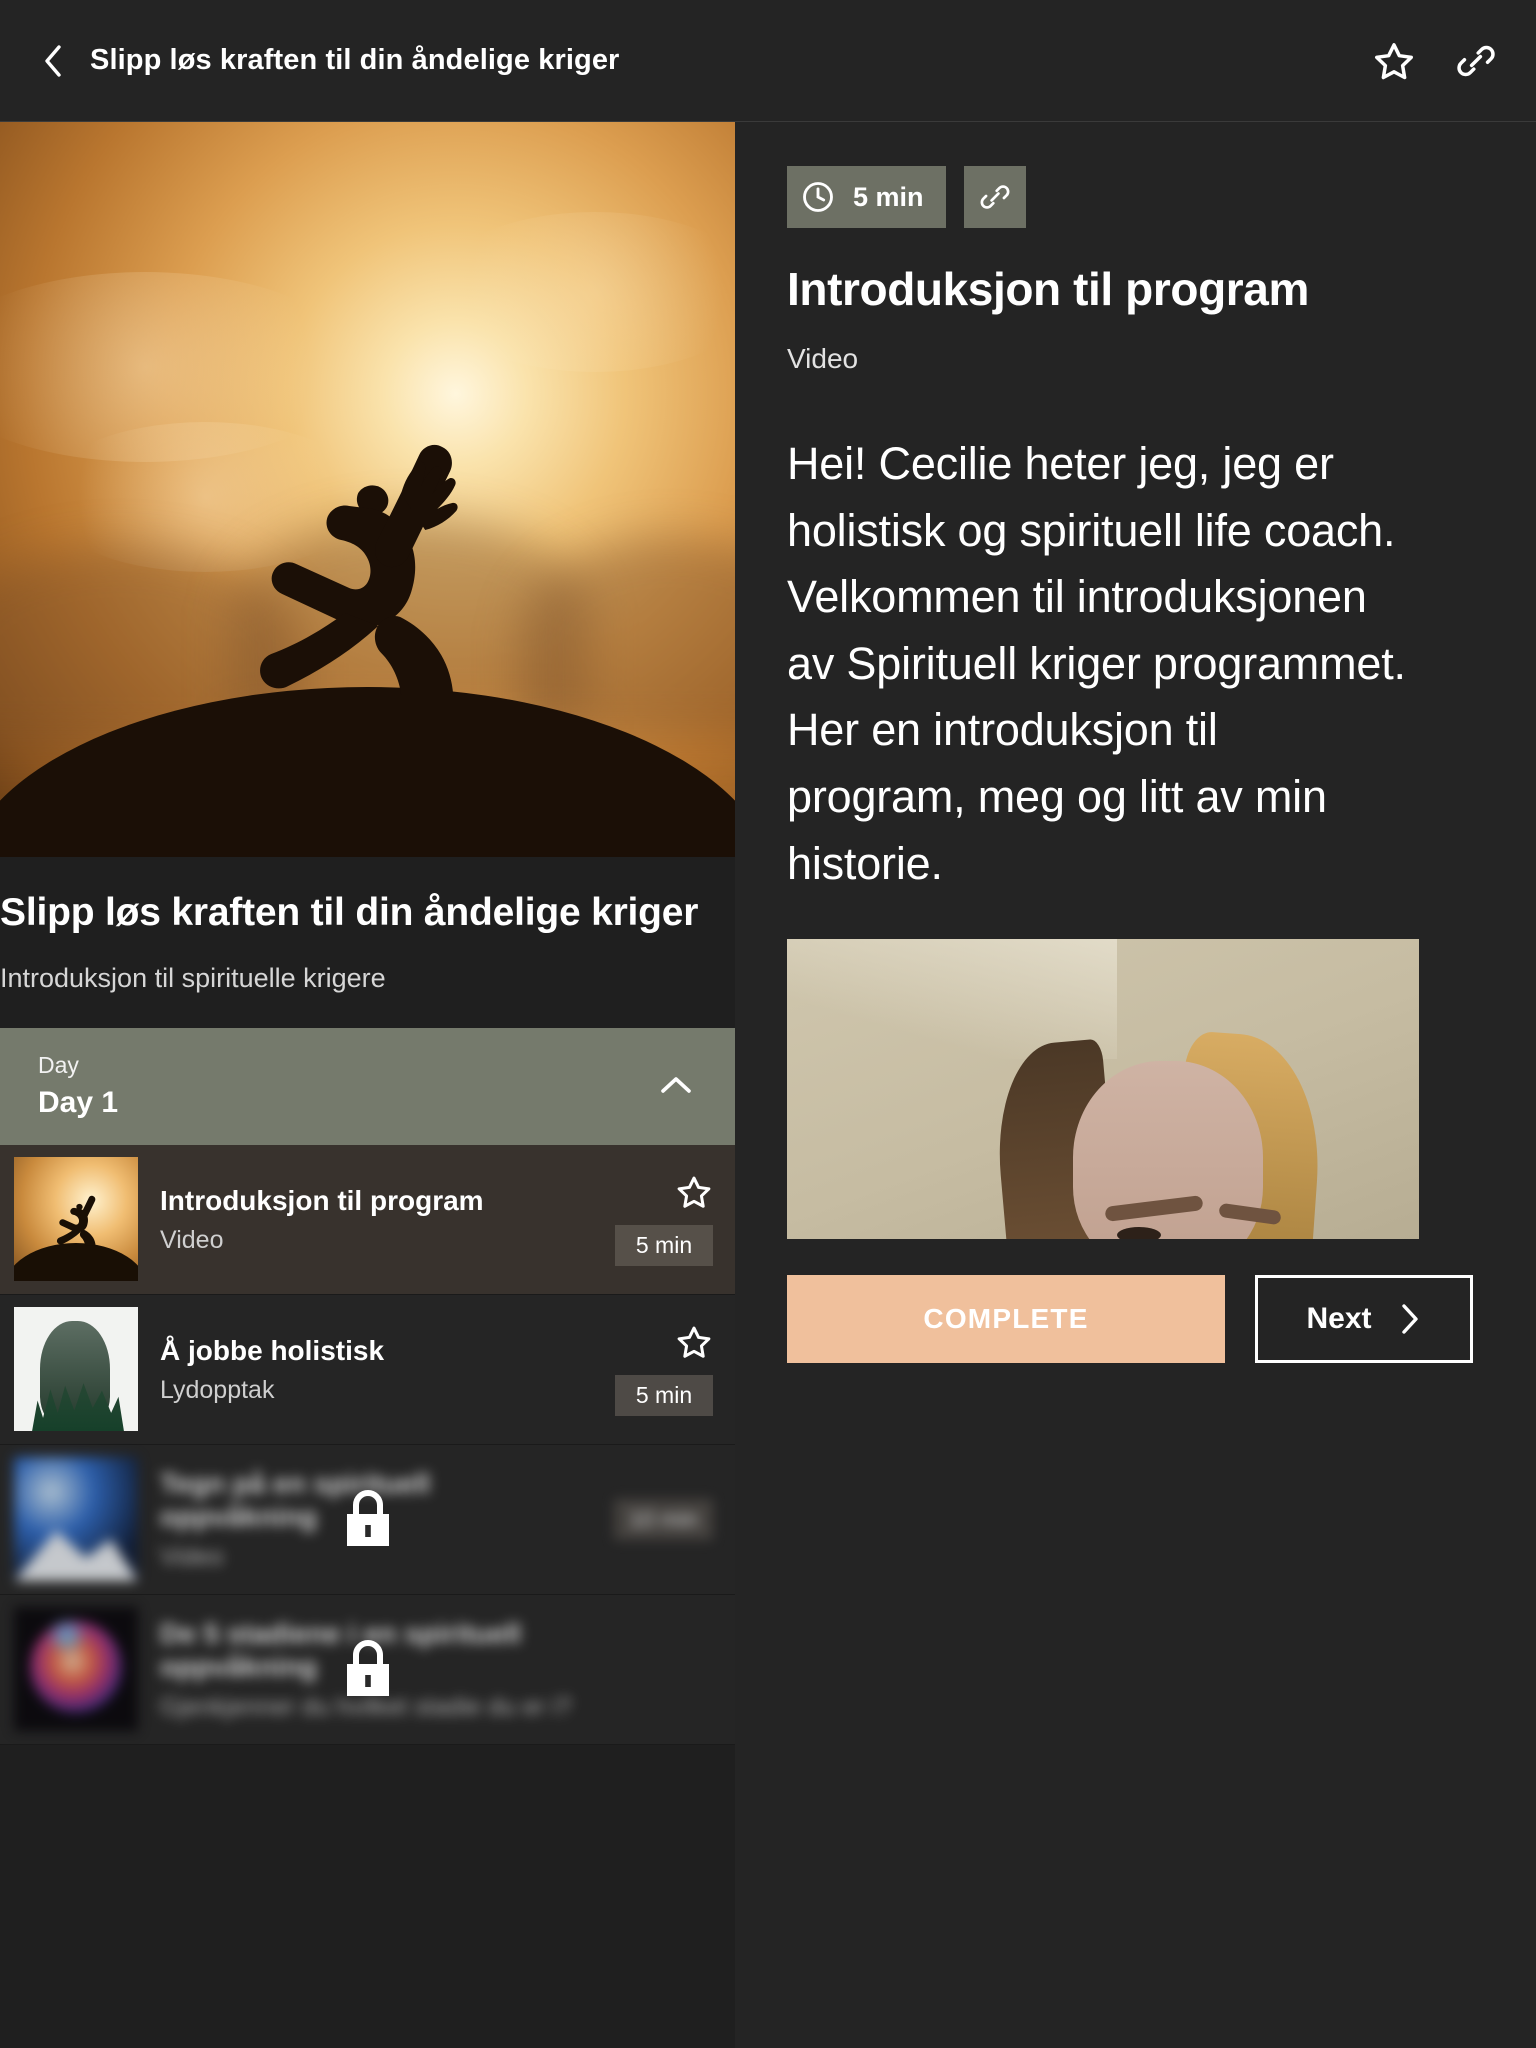 This screenshot has width=1536, height=2048. I want to click on lesson-meta, so click(660, 1669).